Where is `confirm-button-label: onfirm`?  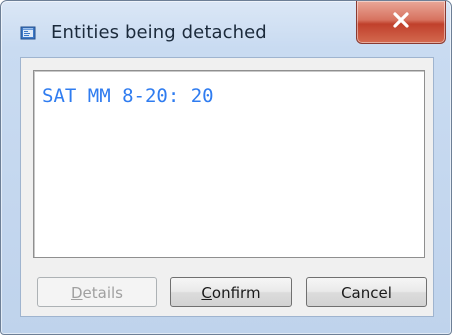
confirm-button-label: onfirm is located at coordinates (236, 293).